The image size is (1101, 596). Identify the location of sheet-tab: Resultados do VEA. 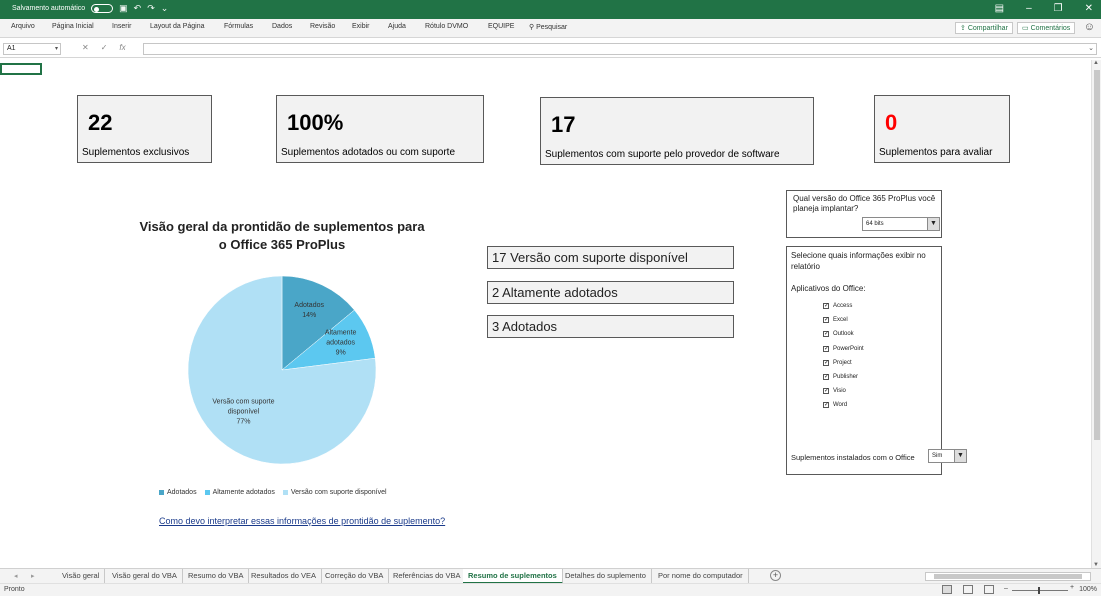
(284, 576).